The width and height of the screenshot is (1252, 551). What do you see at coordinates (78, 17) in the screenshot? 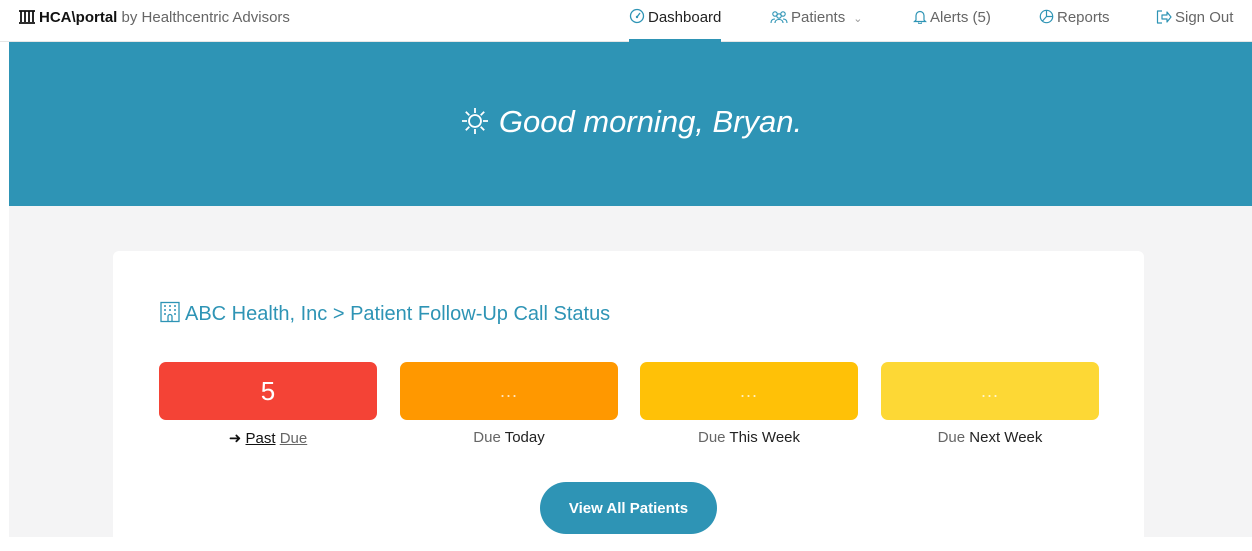
I see `brand-name: HCA\portal` at bounding box center [78, 17].